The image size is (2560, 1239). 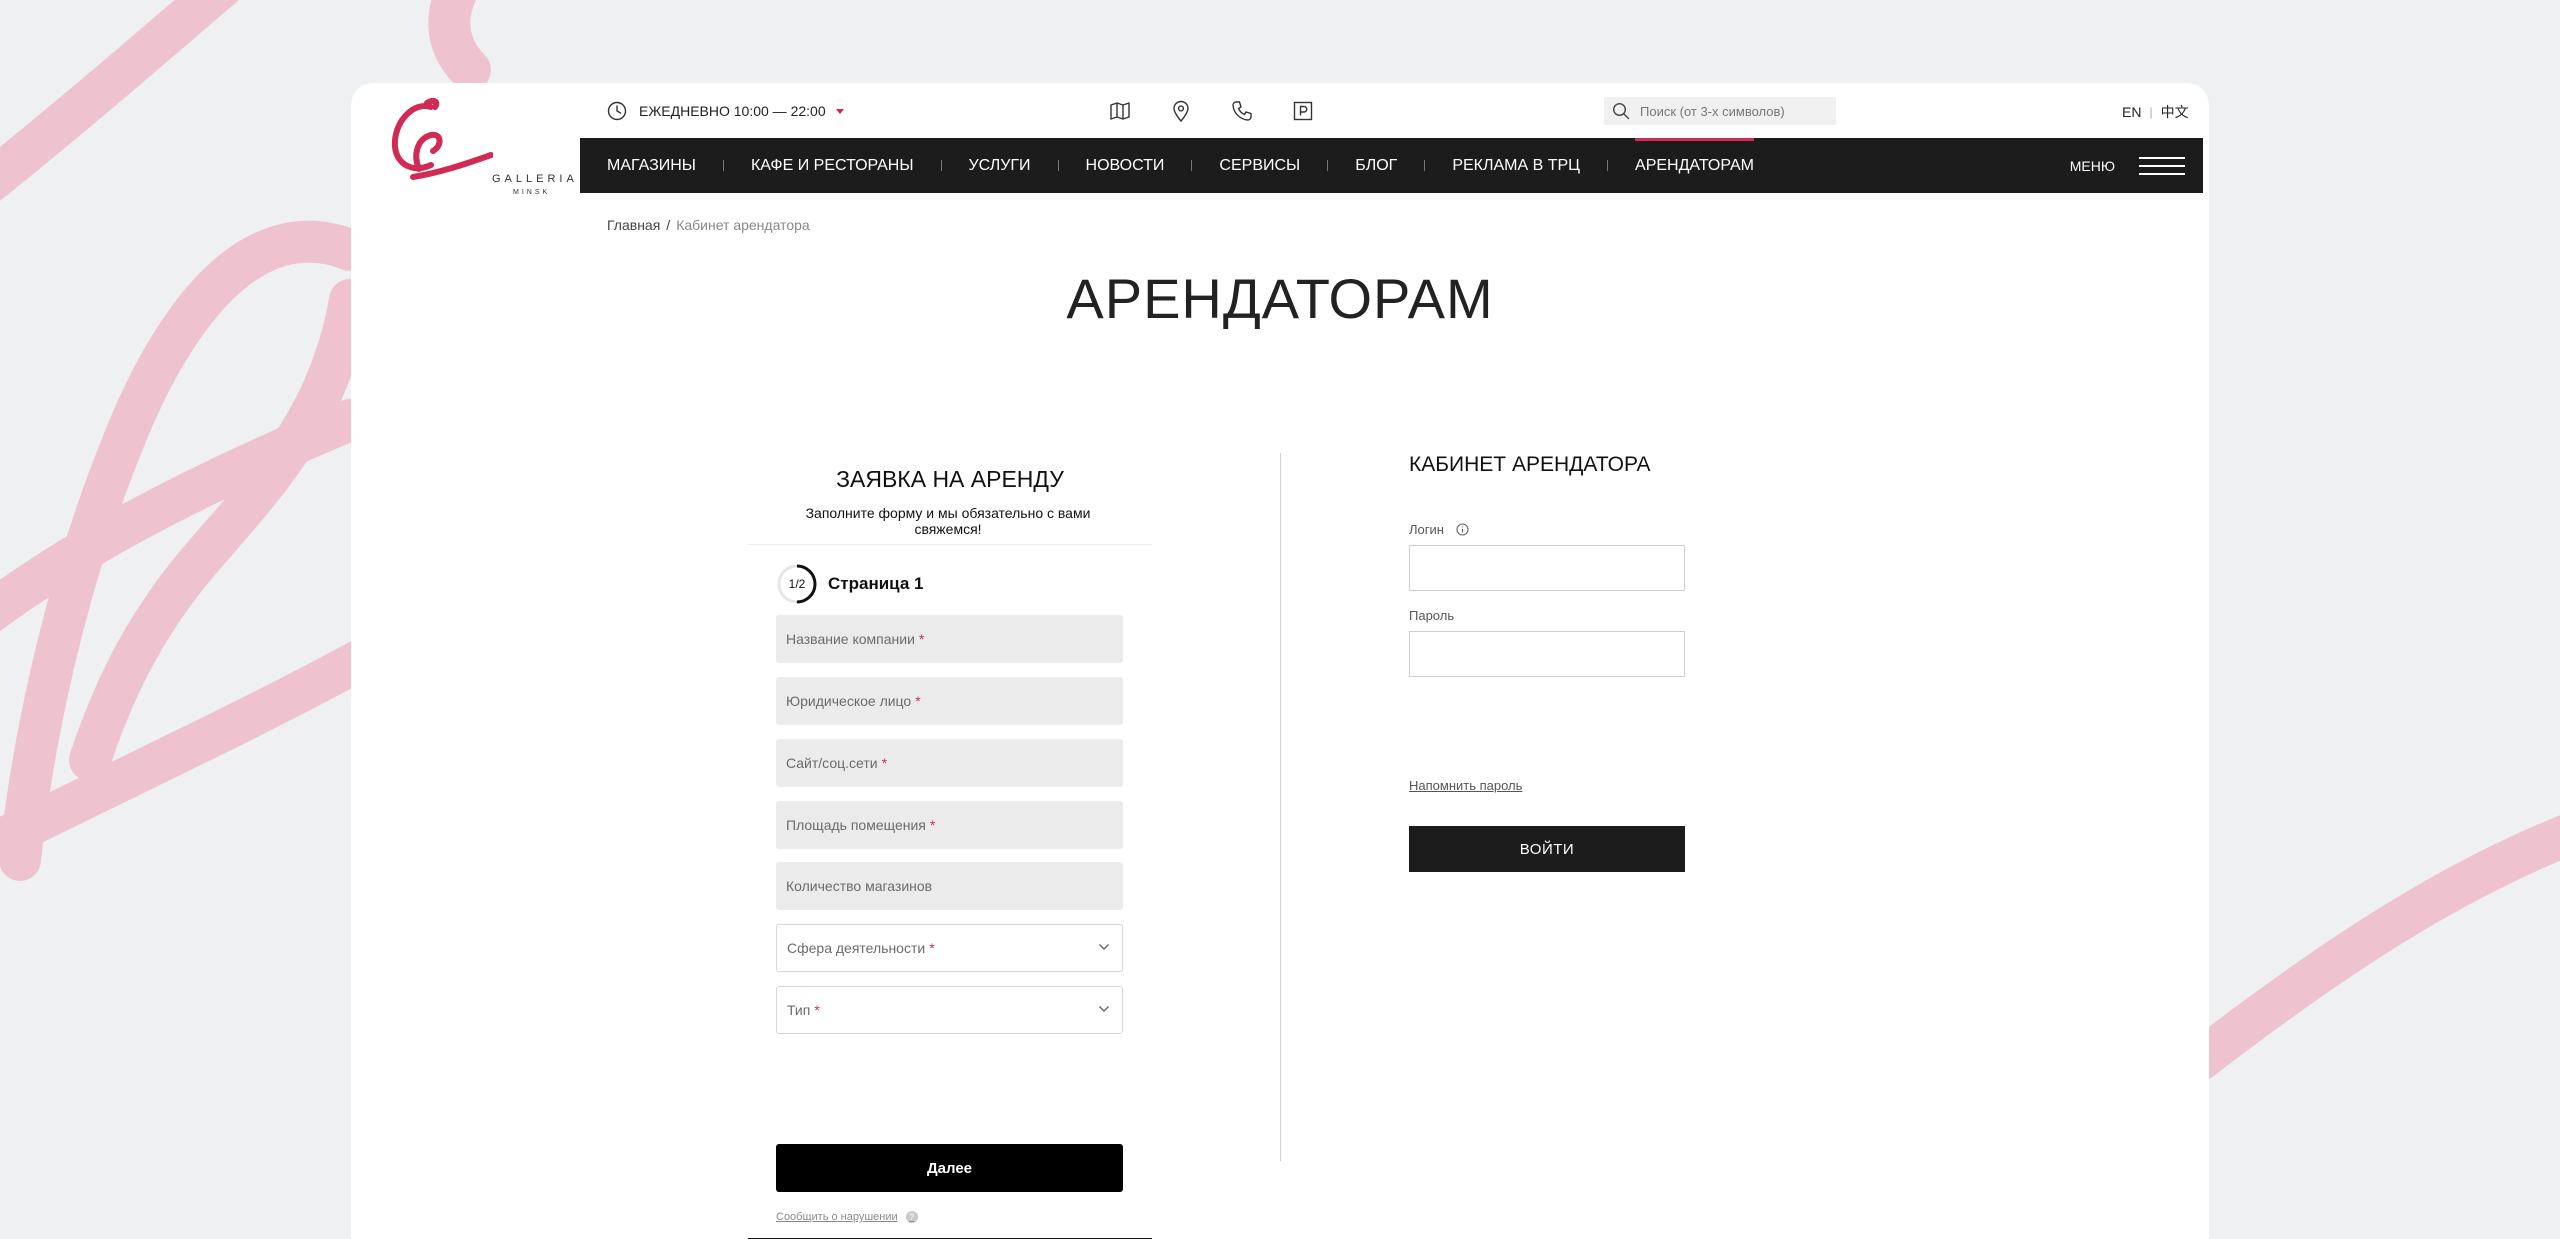 I want to click on password-label-text: Пароль, so click(x=1432, y=615).